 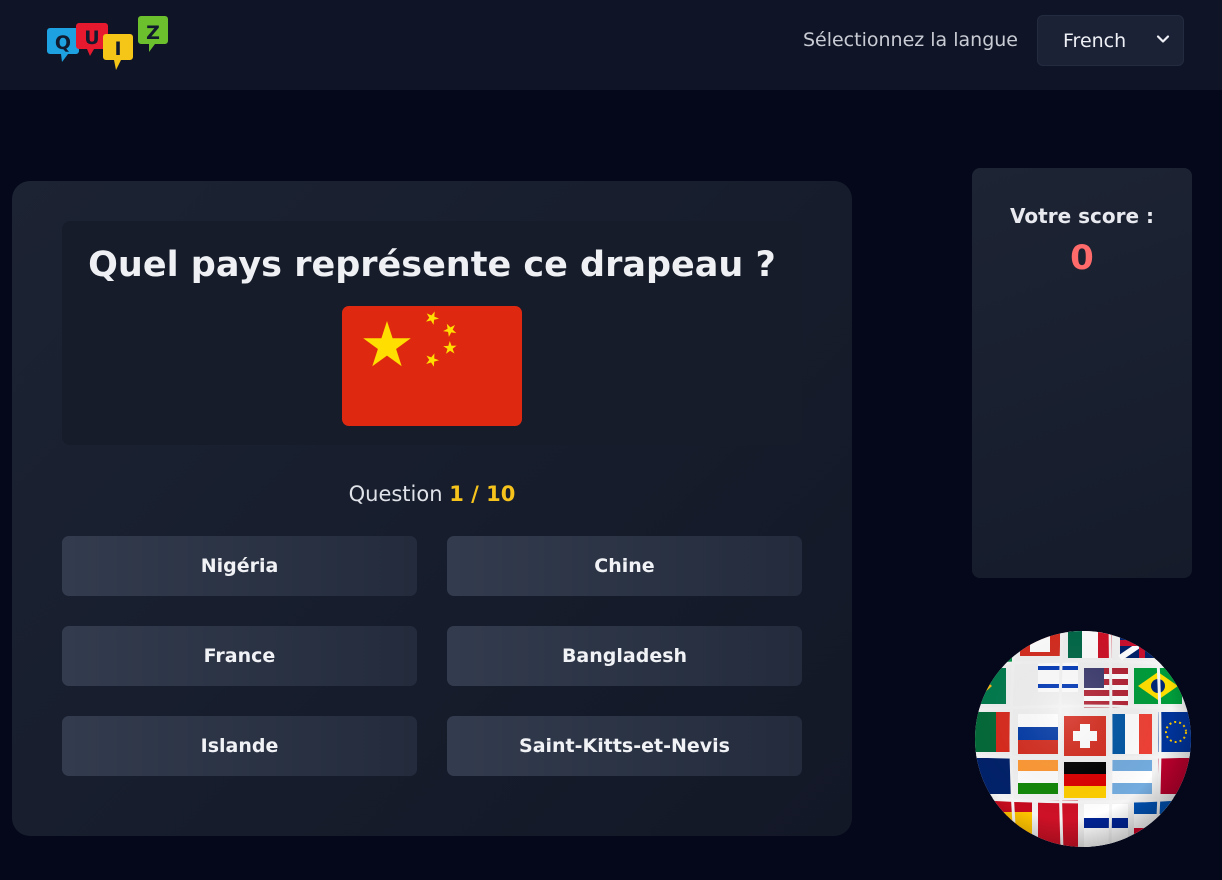 I want to click on answer-label: Nigéria, so click(x=239, y=566).